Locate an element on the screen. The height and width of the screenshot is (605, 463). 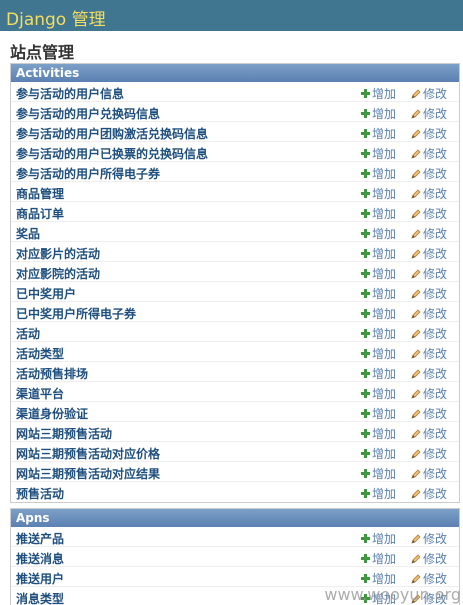
model-row: 渠道平台 增加 修改 is located at coordinates (235, 392).